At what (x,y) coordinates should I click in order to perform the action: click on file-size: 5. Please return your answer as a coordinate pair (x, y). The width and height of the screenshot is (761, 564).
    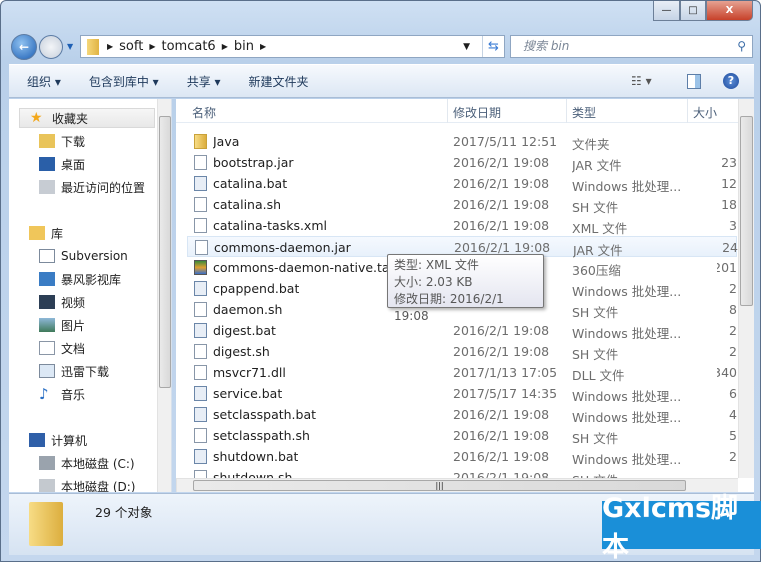
    Looking at the image, I should click on (733, 435).